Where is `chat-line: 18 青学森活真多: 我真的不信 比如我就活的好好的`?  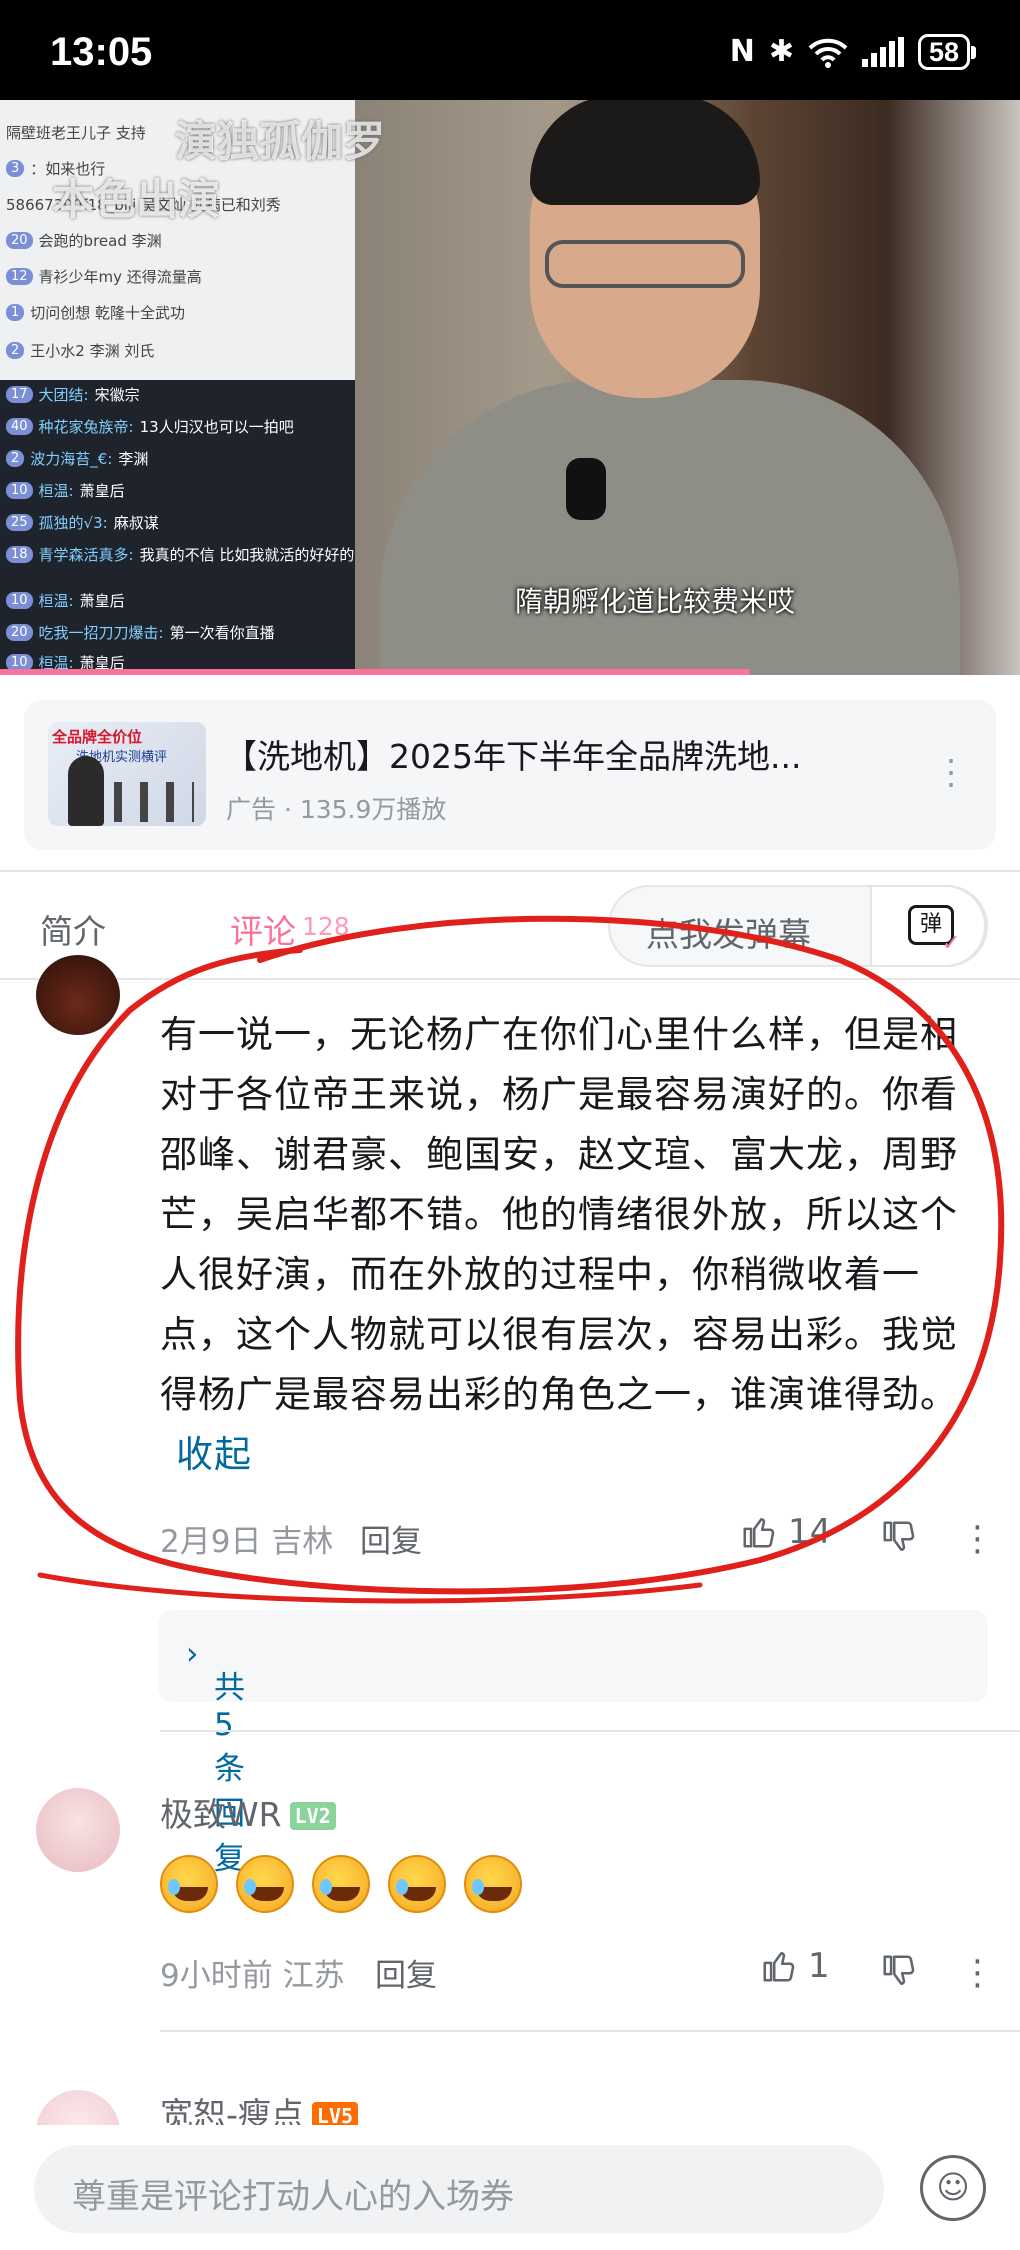 chat-line: 18 青学森活真多: 我真的不信 比如我就活的好好的 is located at coordinates (180, 554).